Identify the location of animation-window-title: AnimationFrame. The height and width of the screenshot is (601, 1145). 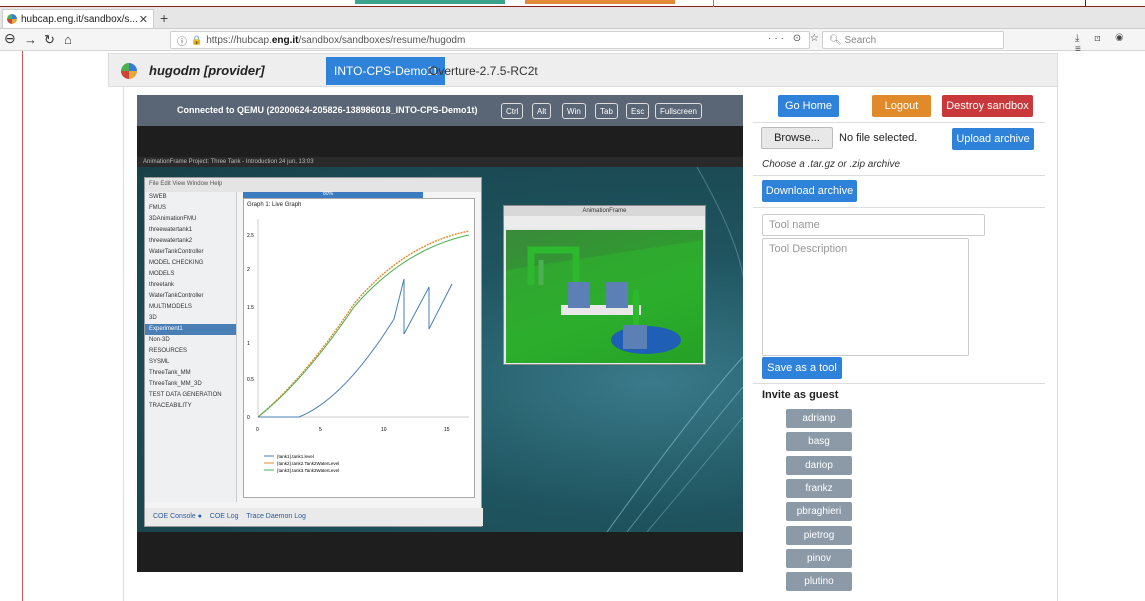
(604, 211).